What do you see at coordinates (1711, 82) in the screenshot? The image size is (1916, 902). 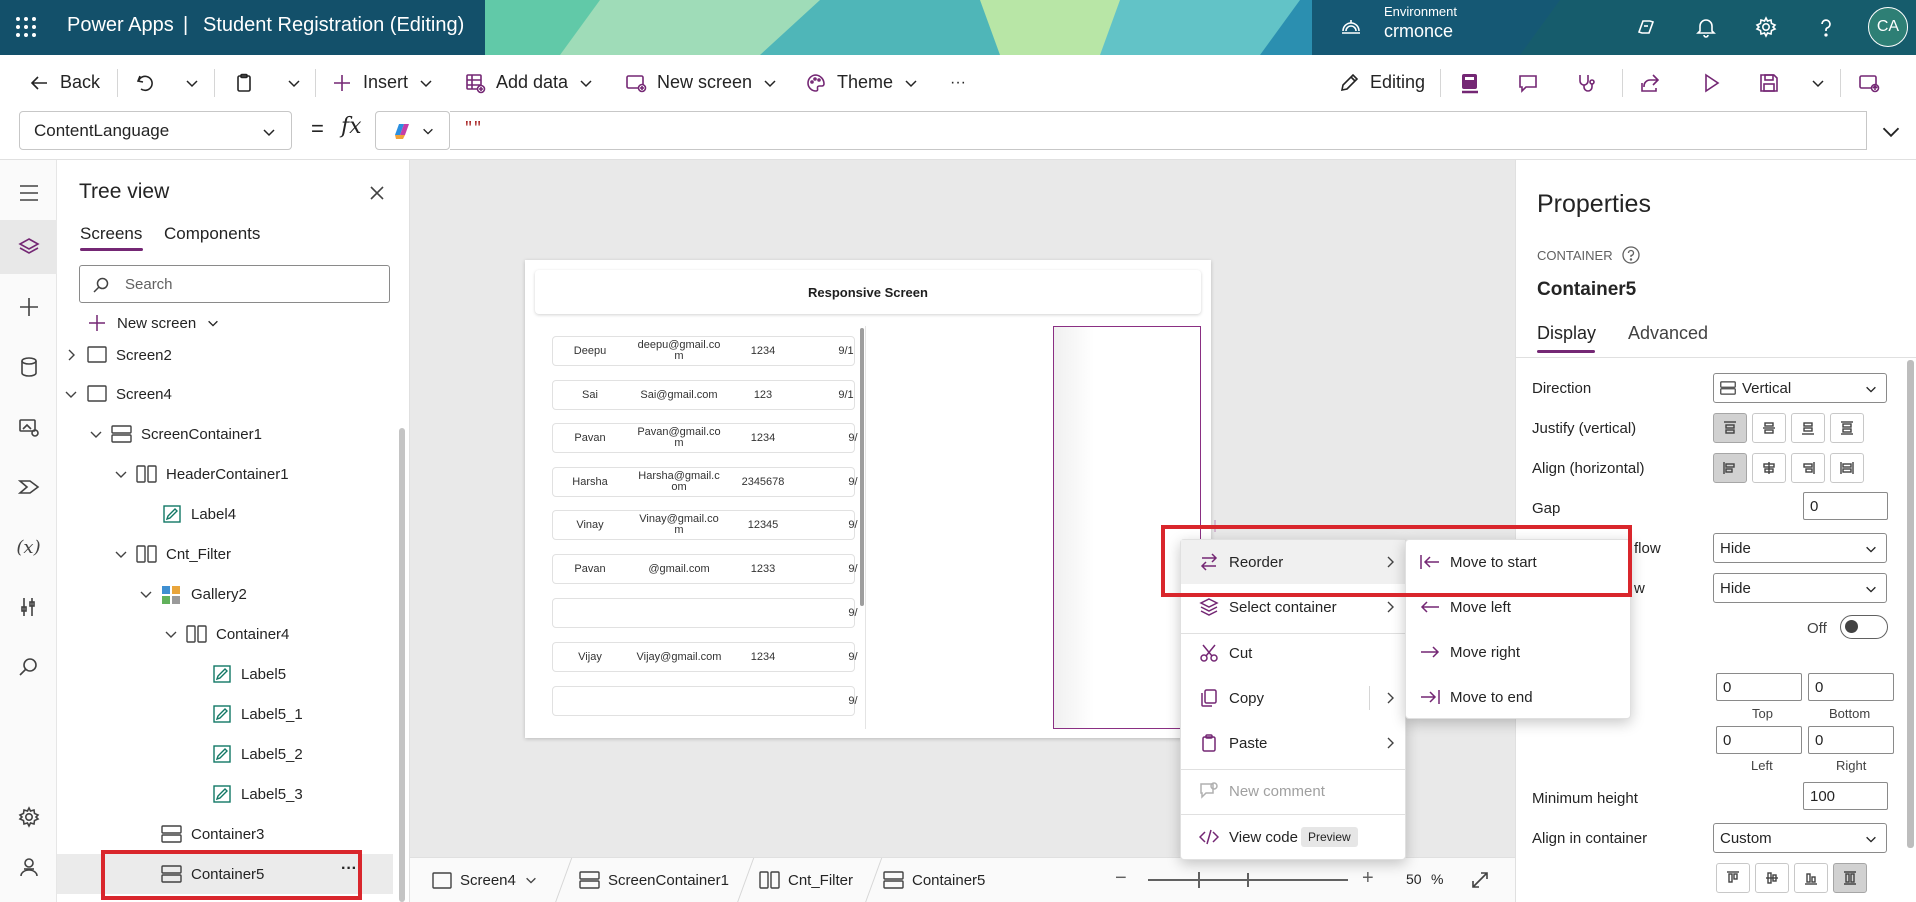 I see `preview-play-button` at bounding box center [1711, 82].